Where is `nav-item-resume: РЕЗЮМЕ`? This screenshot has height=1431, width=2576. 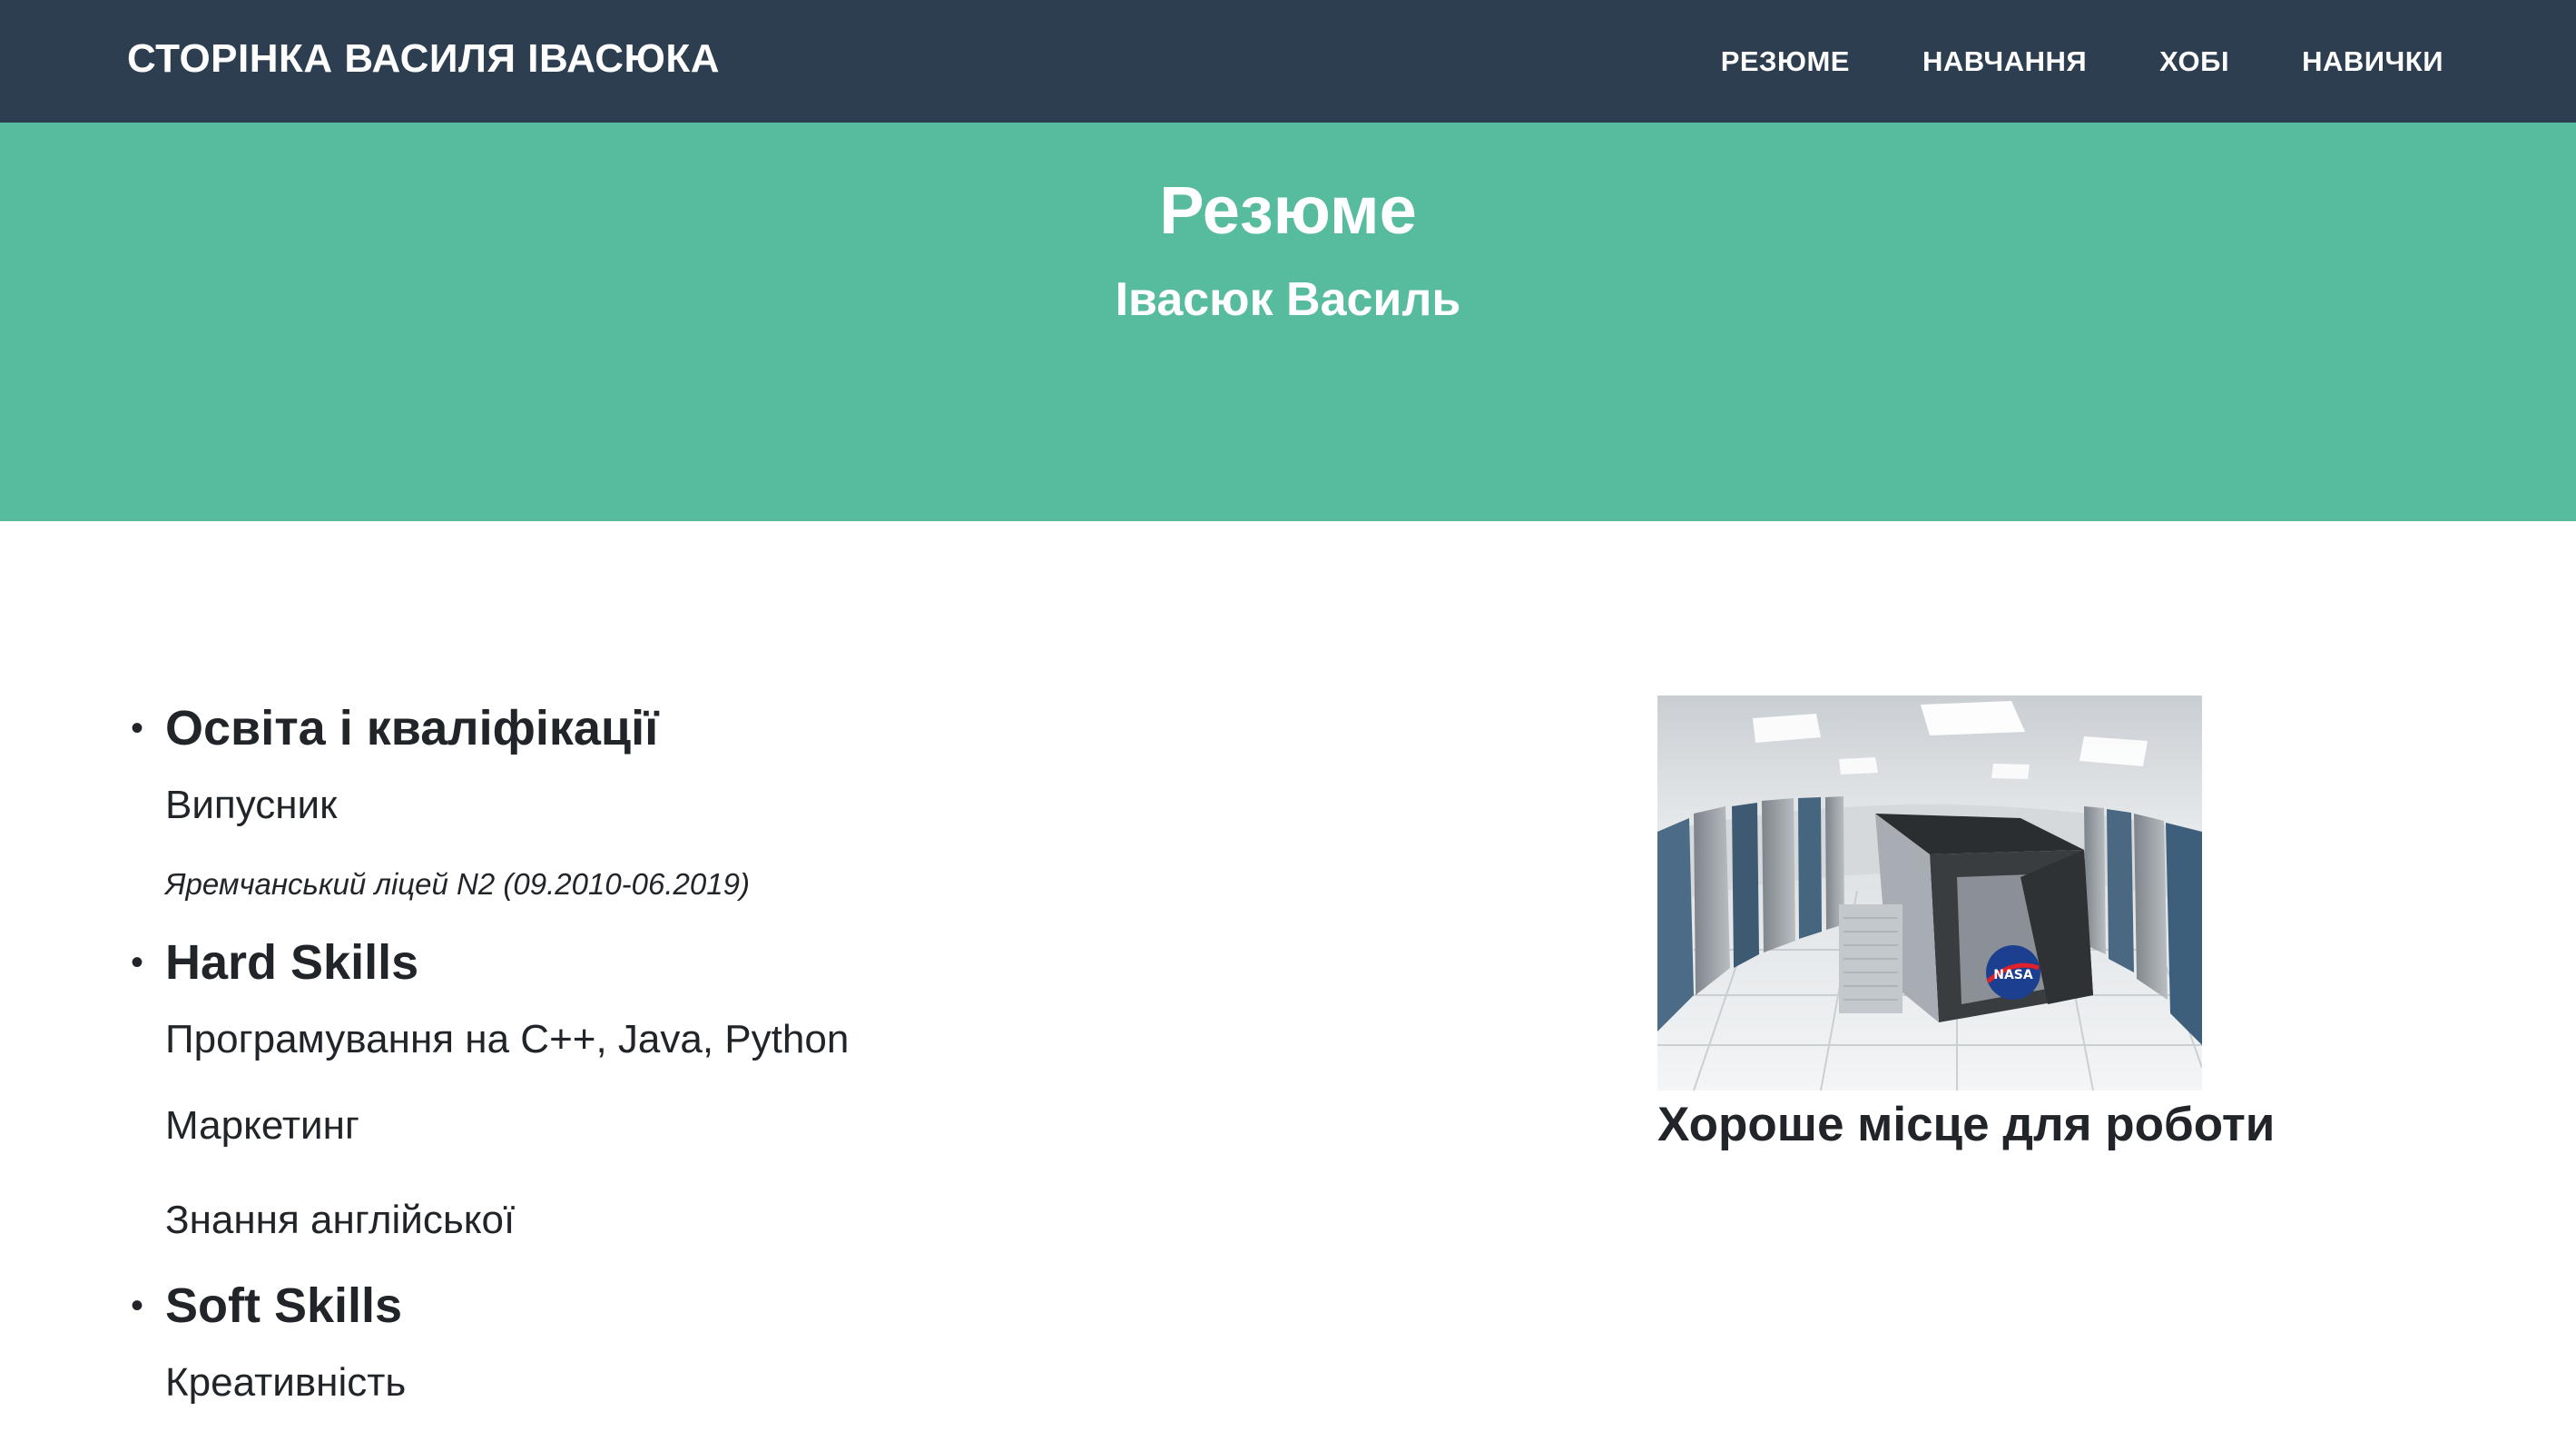
nav-item-resume: РЕЗЮМЕ is located at coordinates (1785, 61).